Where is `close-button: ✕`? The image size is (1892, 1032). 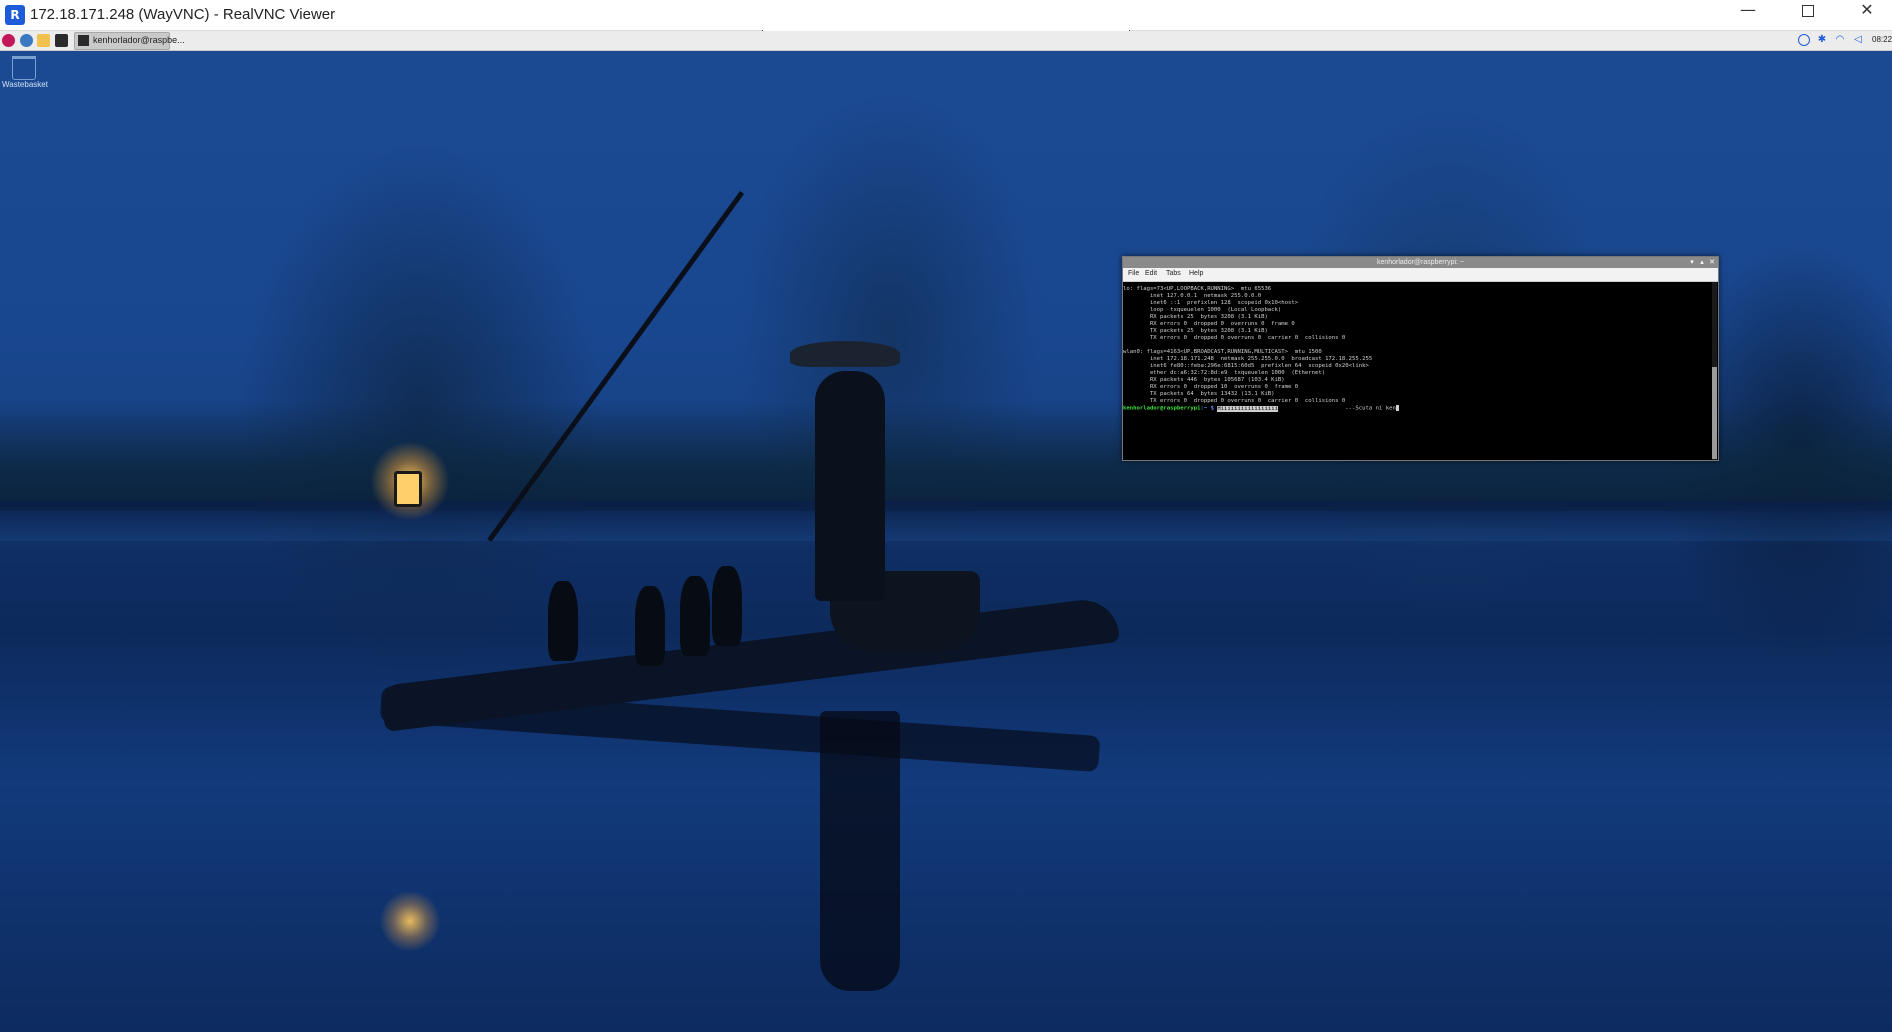 close-button: ✕ is located at coordinates (1865, 15).